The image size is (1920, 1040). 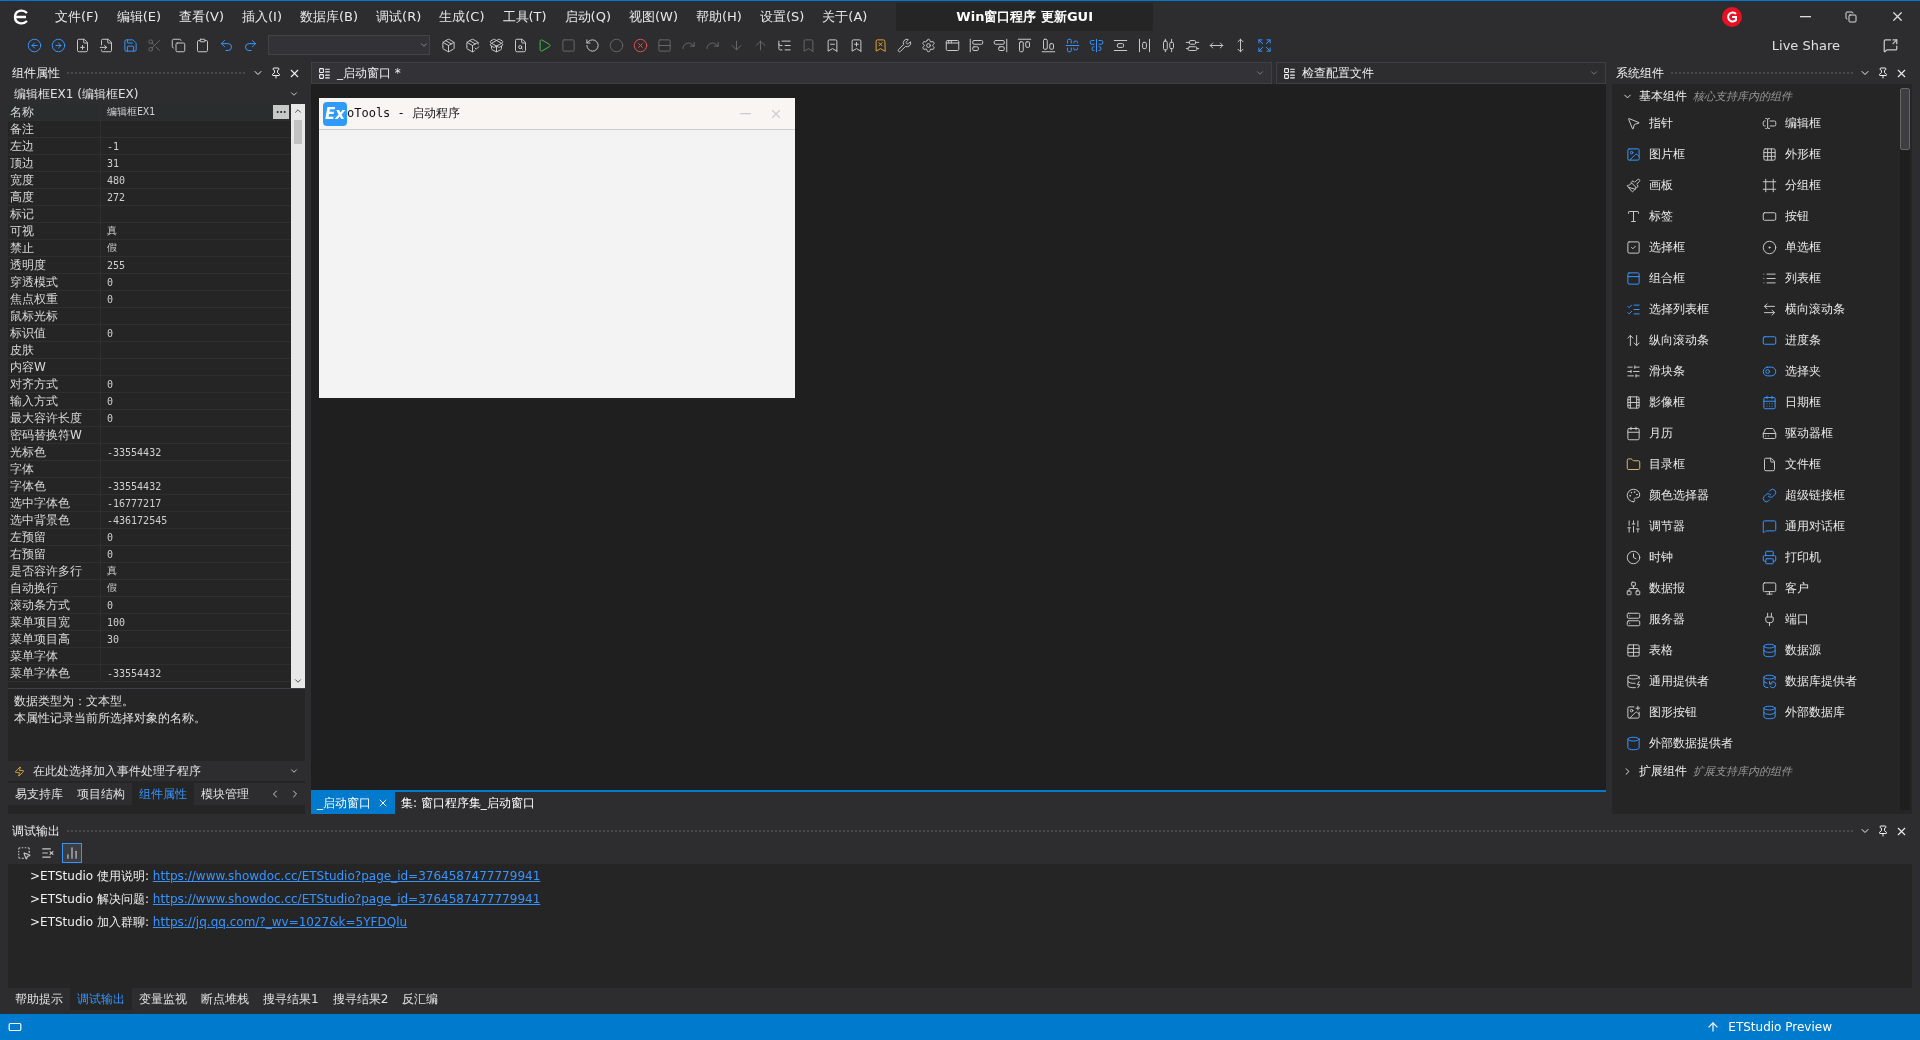 I want to click on component-item: 颜色选择器, so click(x=1694, y=495).